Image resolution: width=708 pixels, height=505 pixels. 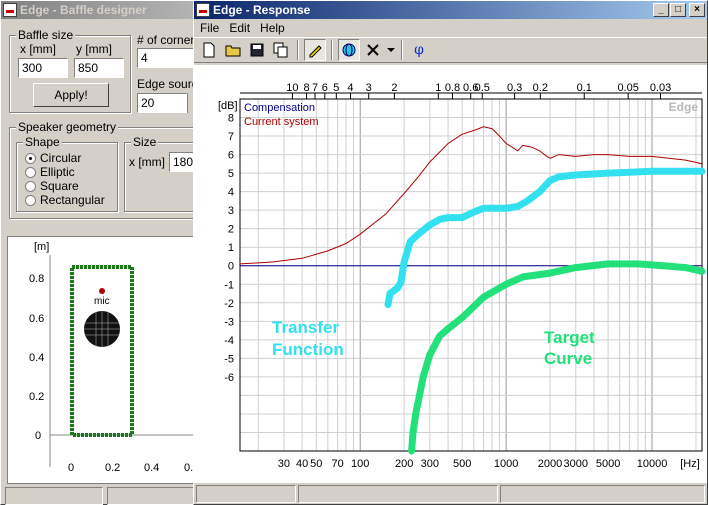 What do you see at coordinates (337, 464) in the screenshot?
I see `x-tick-label: 70` at bounding box center [337, 464].